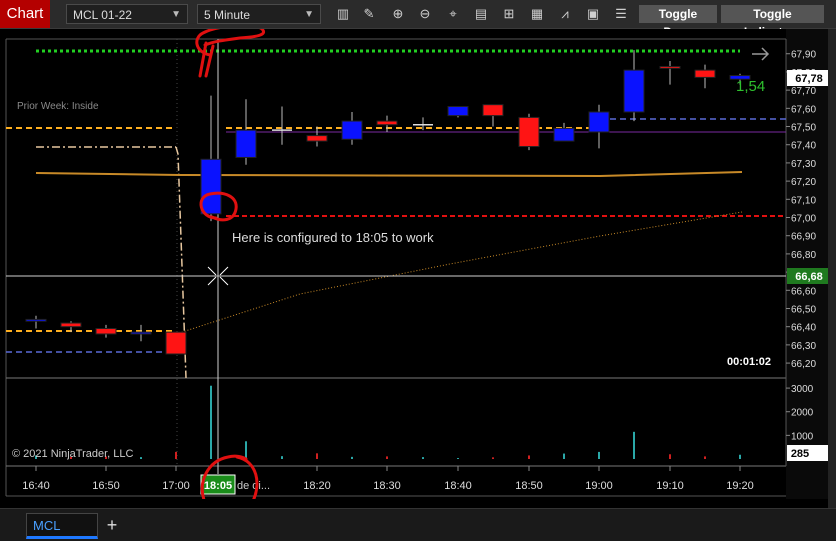 The height and width of the screenshot is (541, 836). Describe the element at coordinates (317, 486) in the screenshot. I see `time-tick-label: 18:20` at that location.